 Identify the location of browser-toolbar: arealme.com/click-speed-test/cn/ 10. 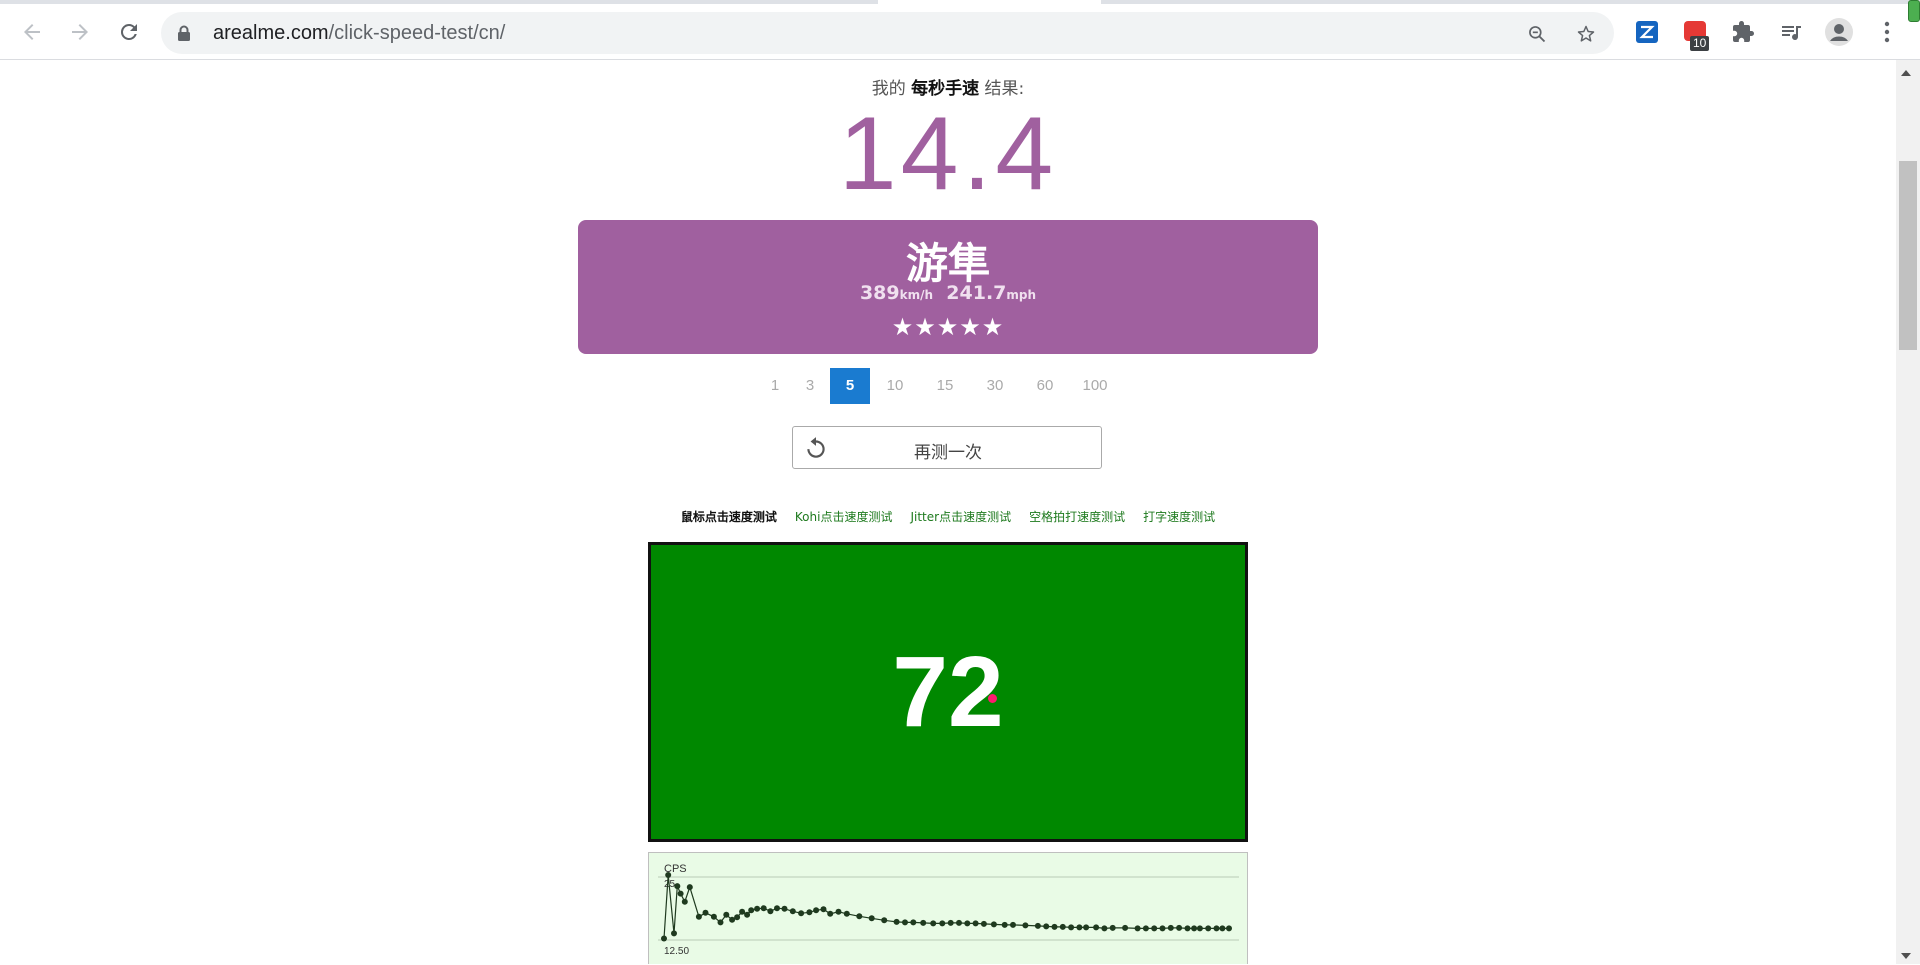
(960, 30).